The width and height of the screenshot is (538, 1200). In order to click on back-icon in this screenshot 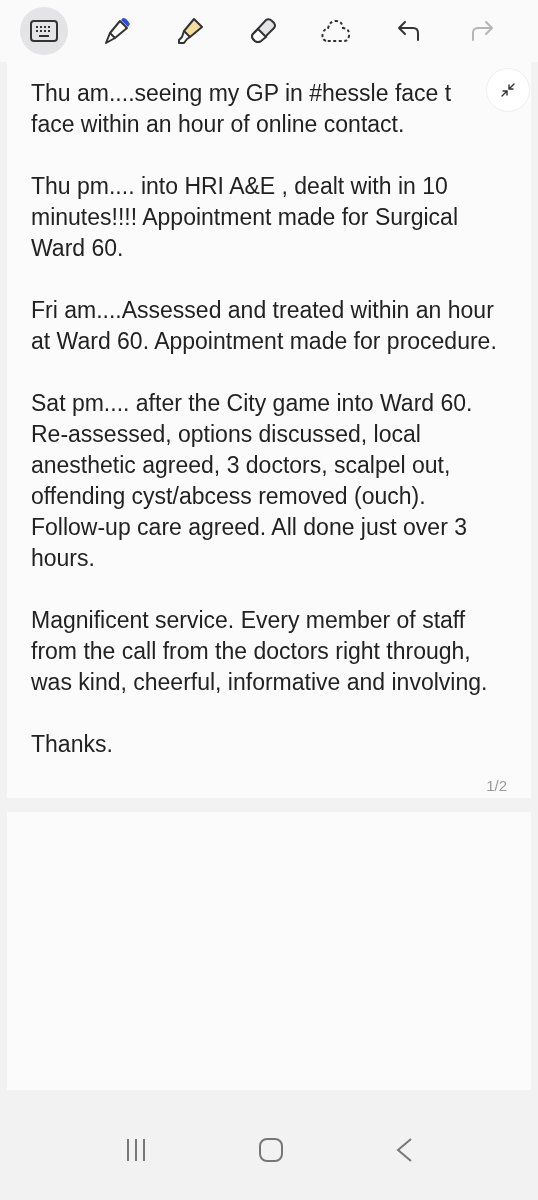, I will do `click(403, 1150)`.